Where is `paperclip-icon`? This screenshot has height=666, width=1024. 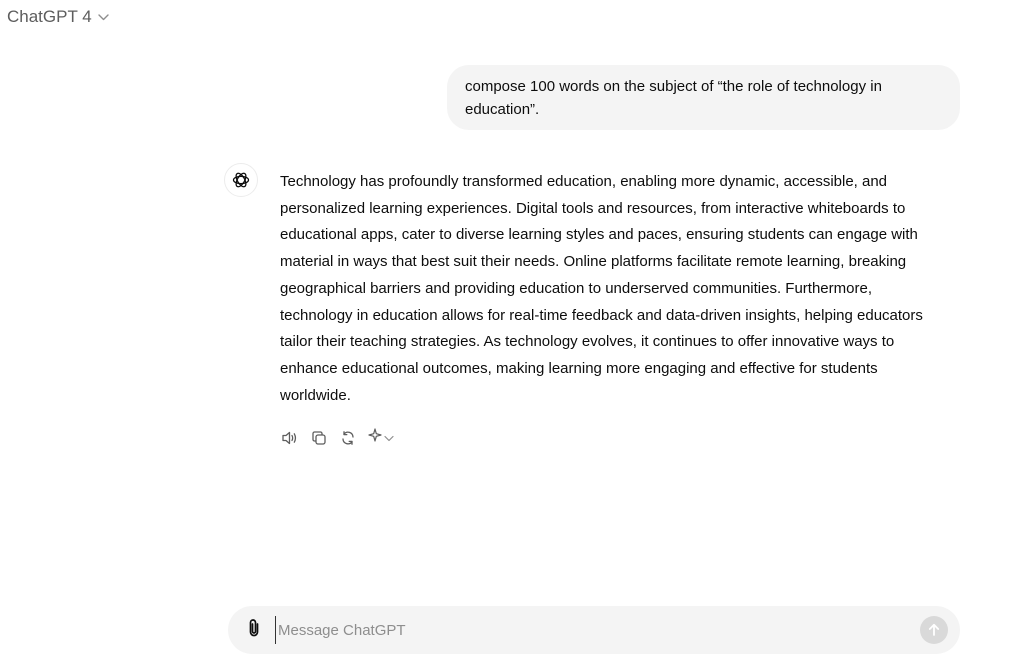
paperclip-icon is located at coordinates (254, 630).